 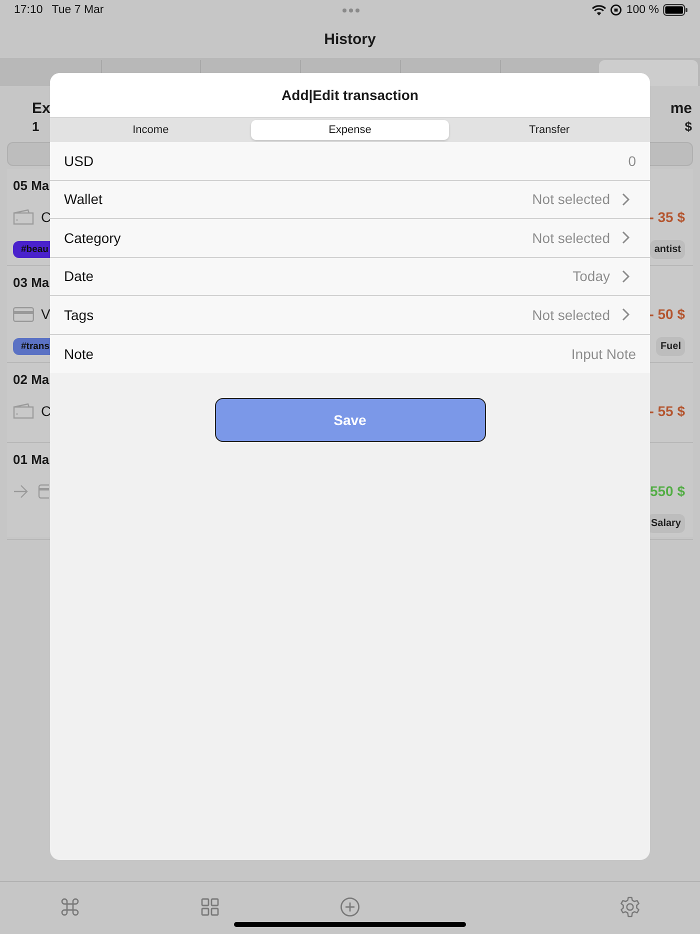 I want to click on segment-tab: Expense, so click(x=350, y=130).